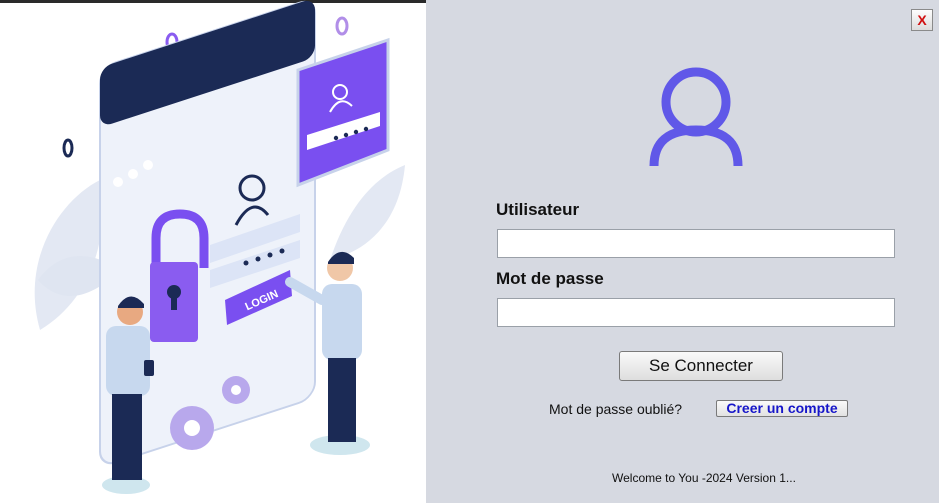  I want to click on close-button: X, so click(922, 20).